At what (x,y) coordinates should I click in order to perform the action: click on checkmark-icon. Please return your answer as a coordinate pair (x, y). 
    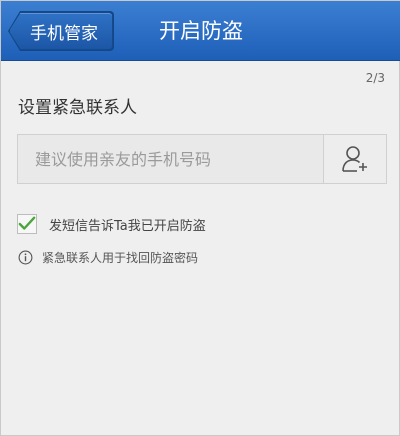
    Looking at the image, I should click on (27, 223).